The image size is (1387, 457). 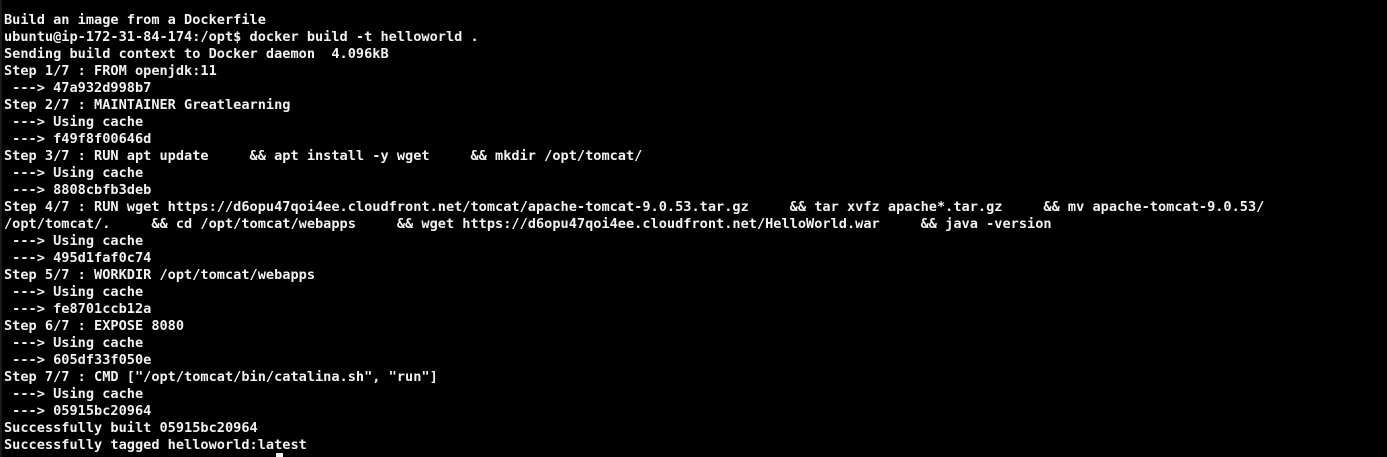 What do you see at coordinates (155, 445) in the screenshot?
I see `terminal-line-success: Successfully tagged helloworld:latest` at bounding box center [155, 445].